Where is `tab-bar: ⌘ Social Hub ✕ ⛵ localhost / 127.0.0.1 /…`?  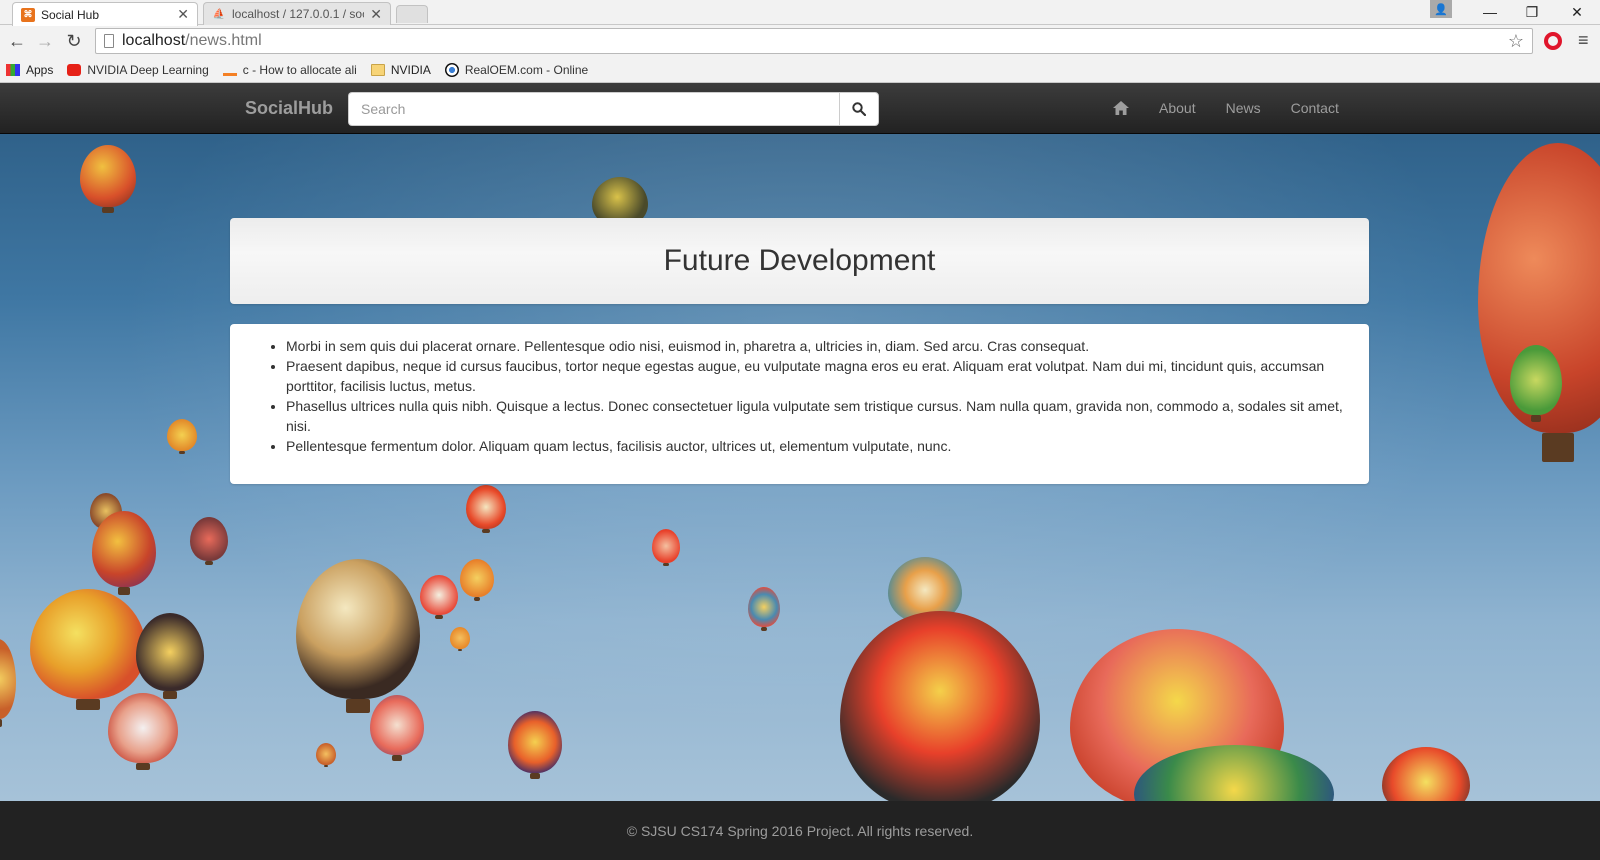 tab-bar: ⌘ Social Hub ✕ ⛵ localhost / 127.0.0.1 /… is located at coordinates (800, 13).